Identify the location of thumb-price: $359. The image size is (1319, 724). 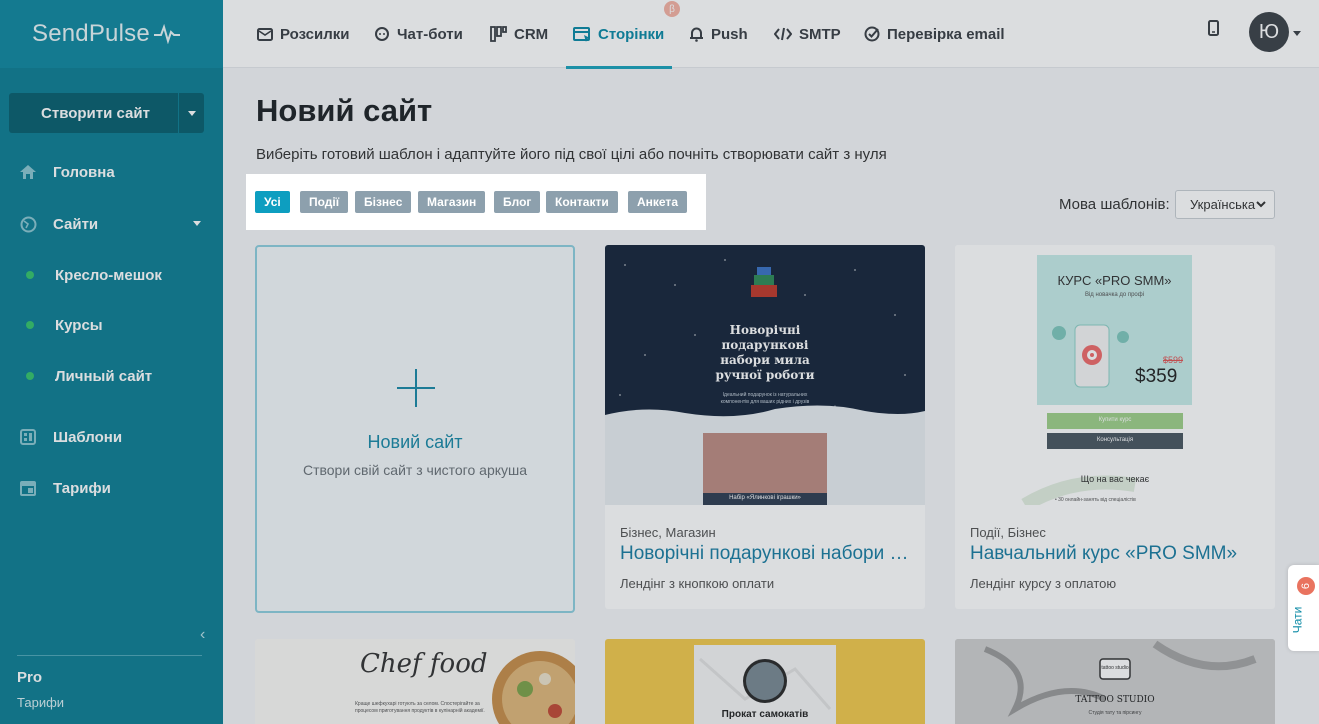
(1156, 376).